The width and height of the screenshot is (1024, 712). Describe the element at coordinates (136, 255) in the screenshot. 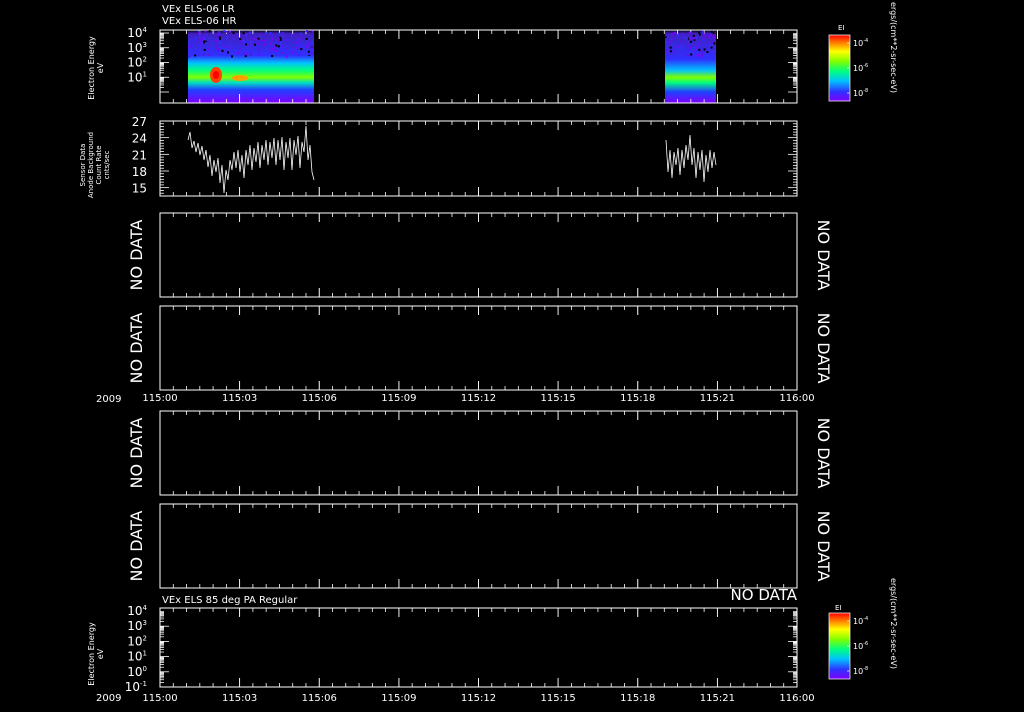

I see `no-data-label-left-3: NO DATA` at that location.